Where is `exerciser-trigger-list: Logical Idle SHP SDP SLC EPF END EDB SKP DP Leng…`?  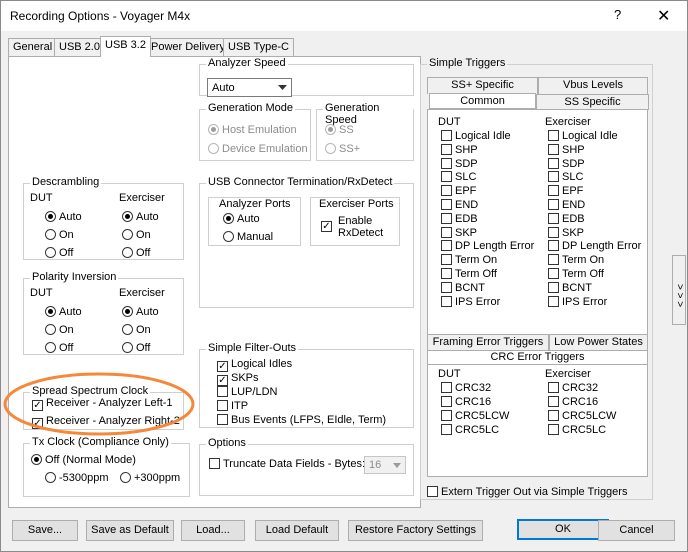
exerciser-trigger-list: Logical Idle SHP SDP SLC EPF END EDB SKP DP Leng… is located at coordinates (598, 242).